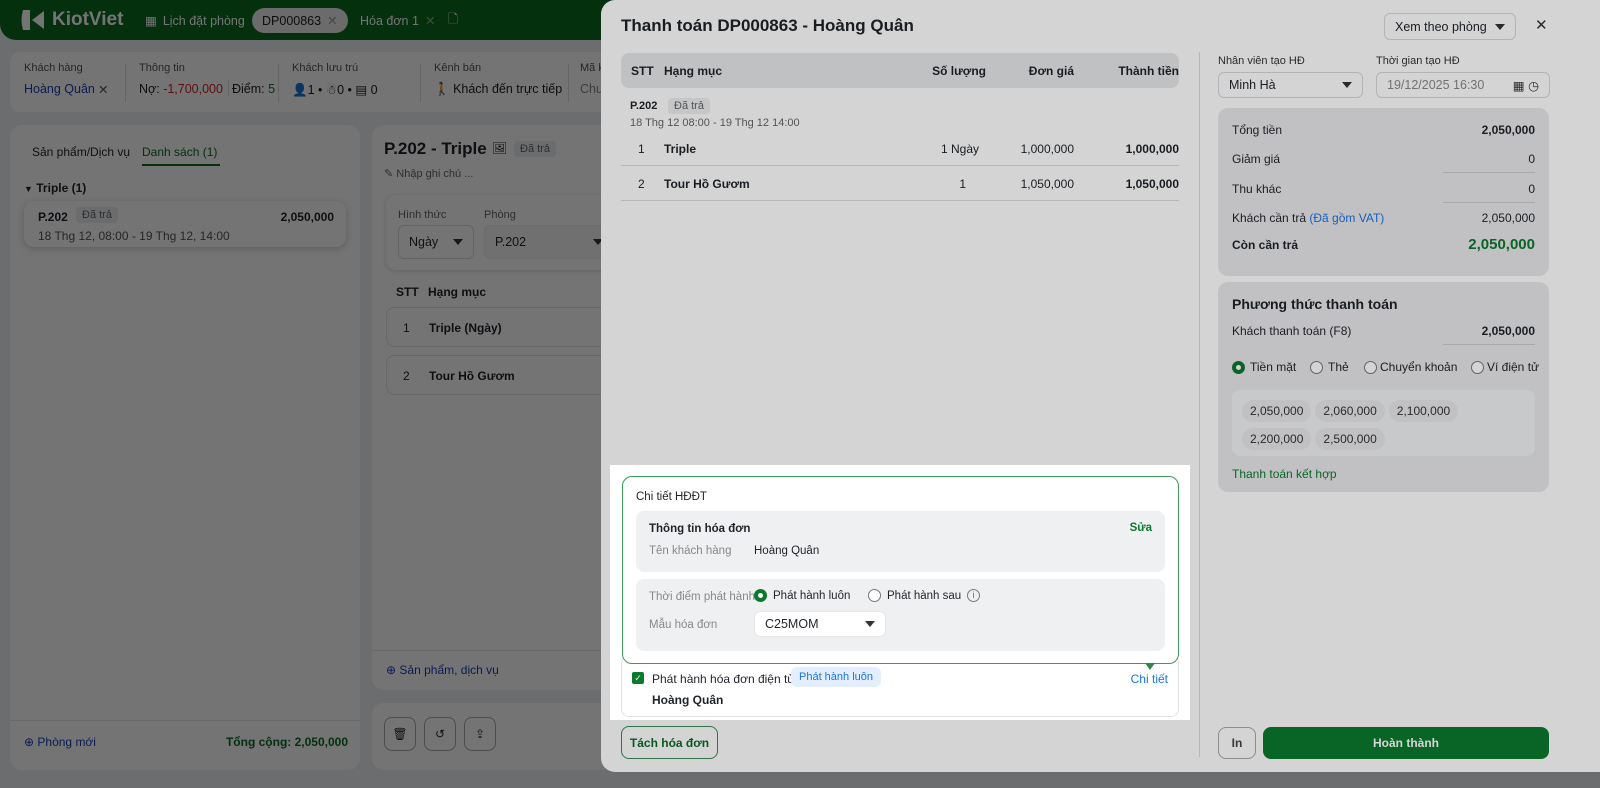  I want to click on paid-label: Khách thanh toán (F8), so click(1292, 331).